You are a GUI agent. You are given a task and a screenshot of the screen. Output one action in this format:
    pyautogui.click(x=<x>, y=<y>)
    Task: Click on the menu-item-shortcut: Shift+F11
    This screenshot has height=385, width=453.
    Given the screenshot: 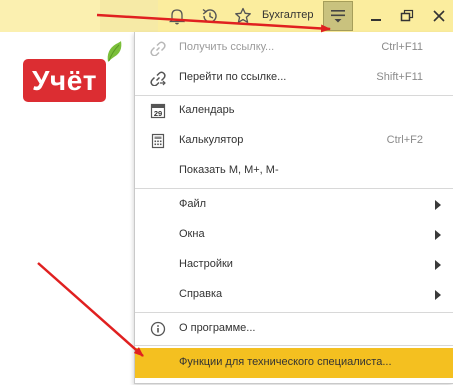 What is the action you would take?
    pyautogui.click(x=399, y=77)
    